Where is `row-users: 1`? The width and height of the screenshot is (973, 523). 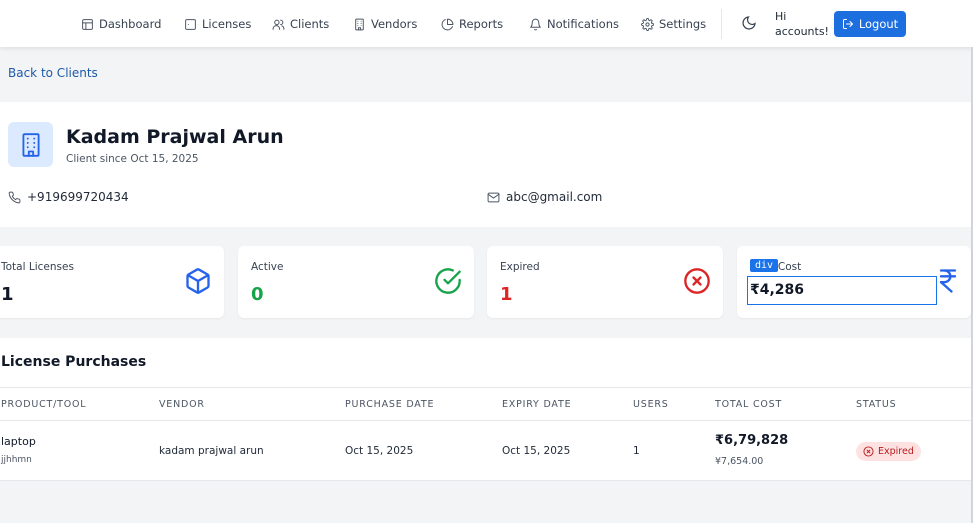
row-users: 1 is located at coordinates (636, 451).